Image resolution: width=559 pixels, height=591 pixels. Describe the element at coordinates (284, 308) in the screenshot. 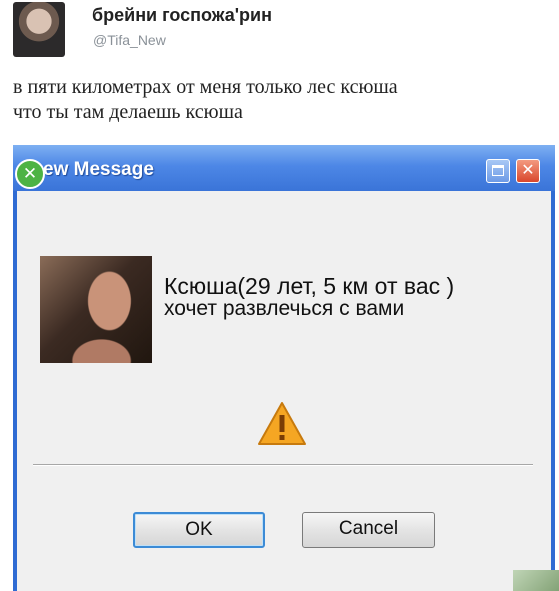

I see `message-text: хочет развлечься с вами` at that location.